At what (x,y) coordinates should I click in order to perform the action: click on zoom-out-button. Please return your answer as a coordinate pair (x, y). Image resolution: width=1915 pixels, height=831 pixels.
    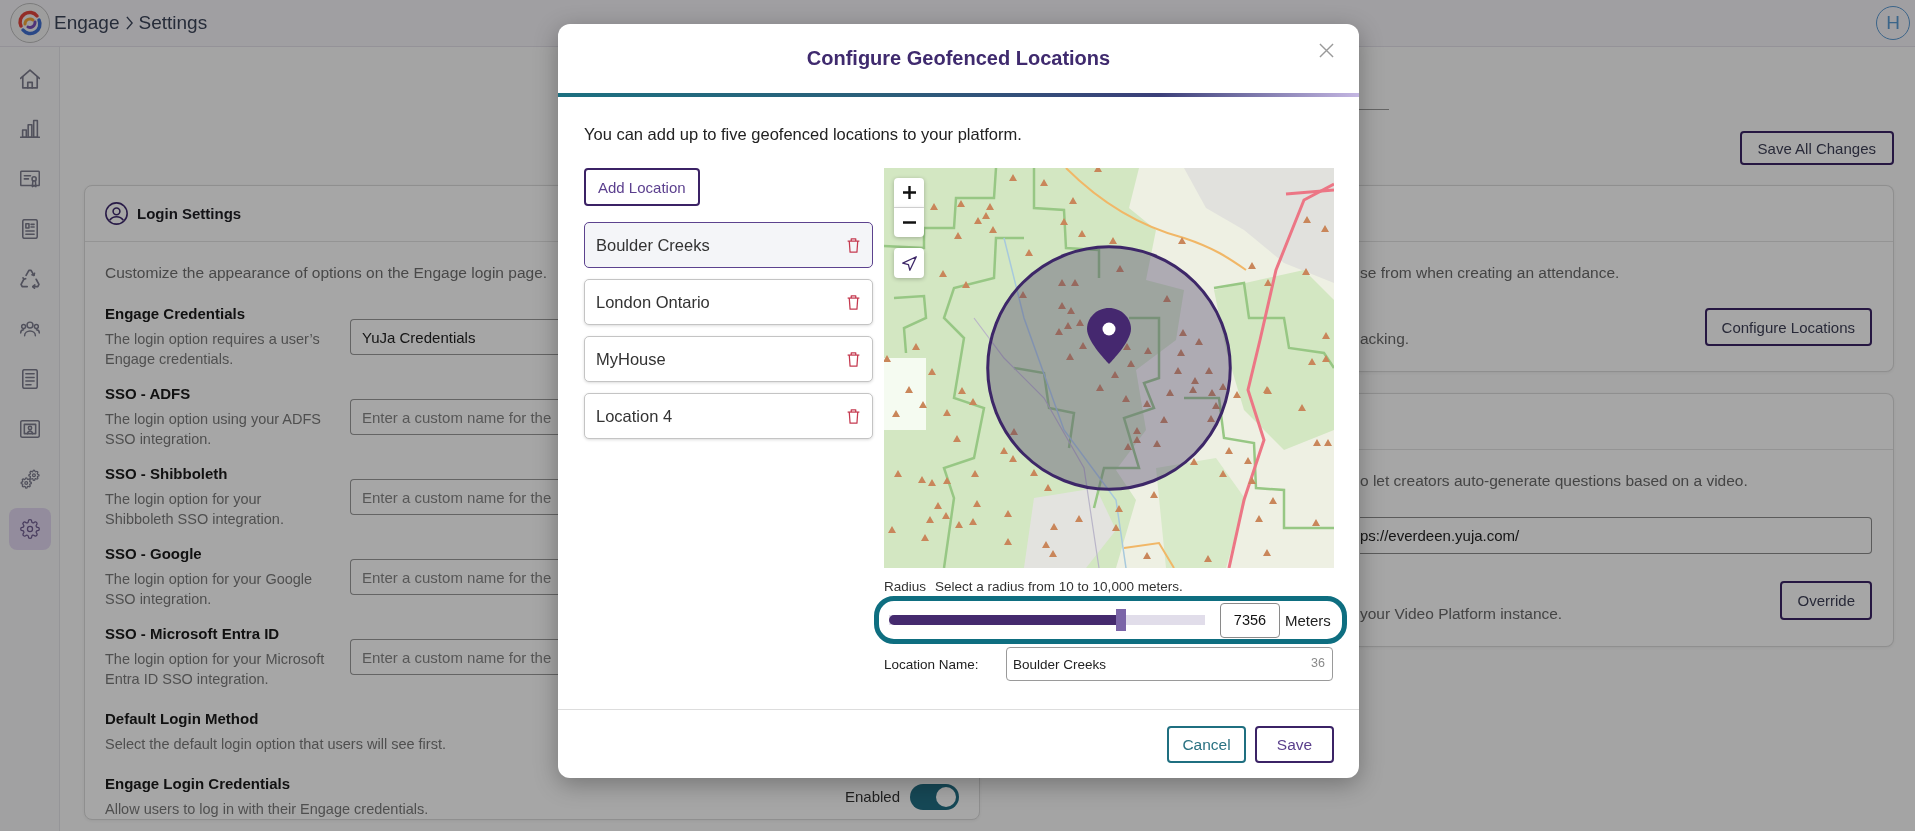
    Looking at the image, I should click on (909, 222).